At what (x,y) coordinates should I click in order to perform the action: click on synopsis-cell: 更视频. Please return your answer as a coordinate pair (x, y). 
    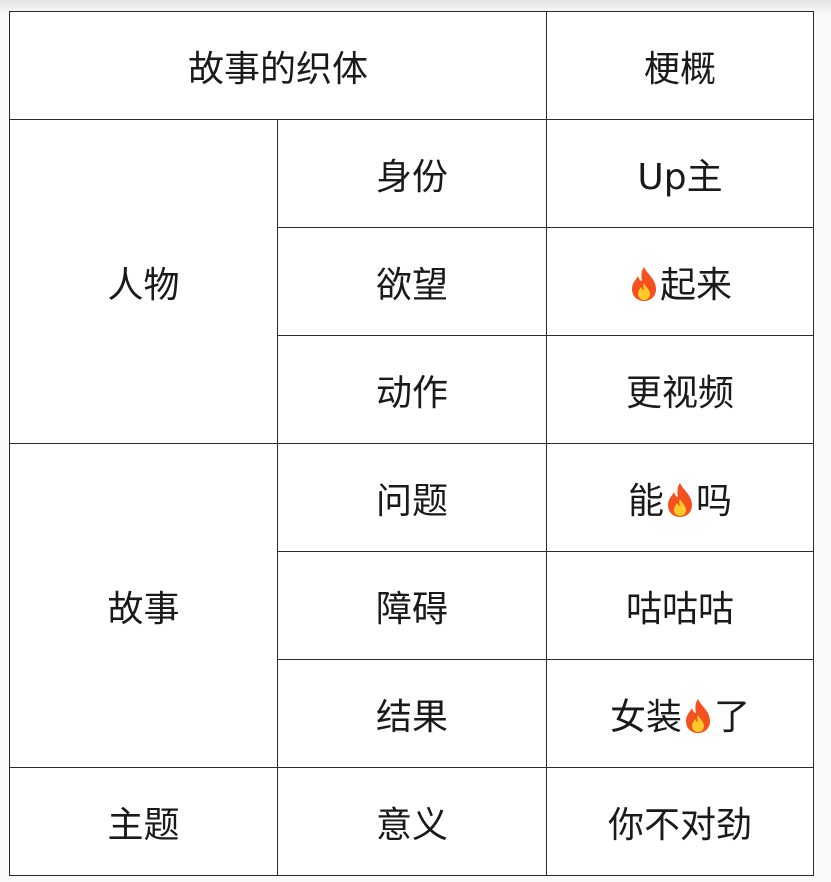
    Looking at the image, I should click on (680, 389).